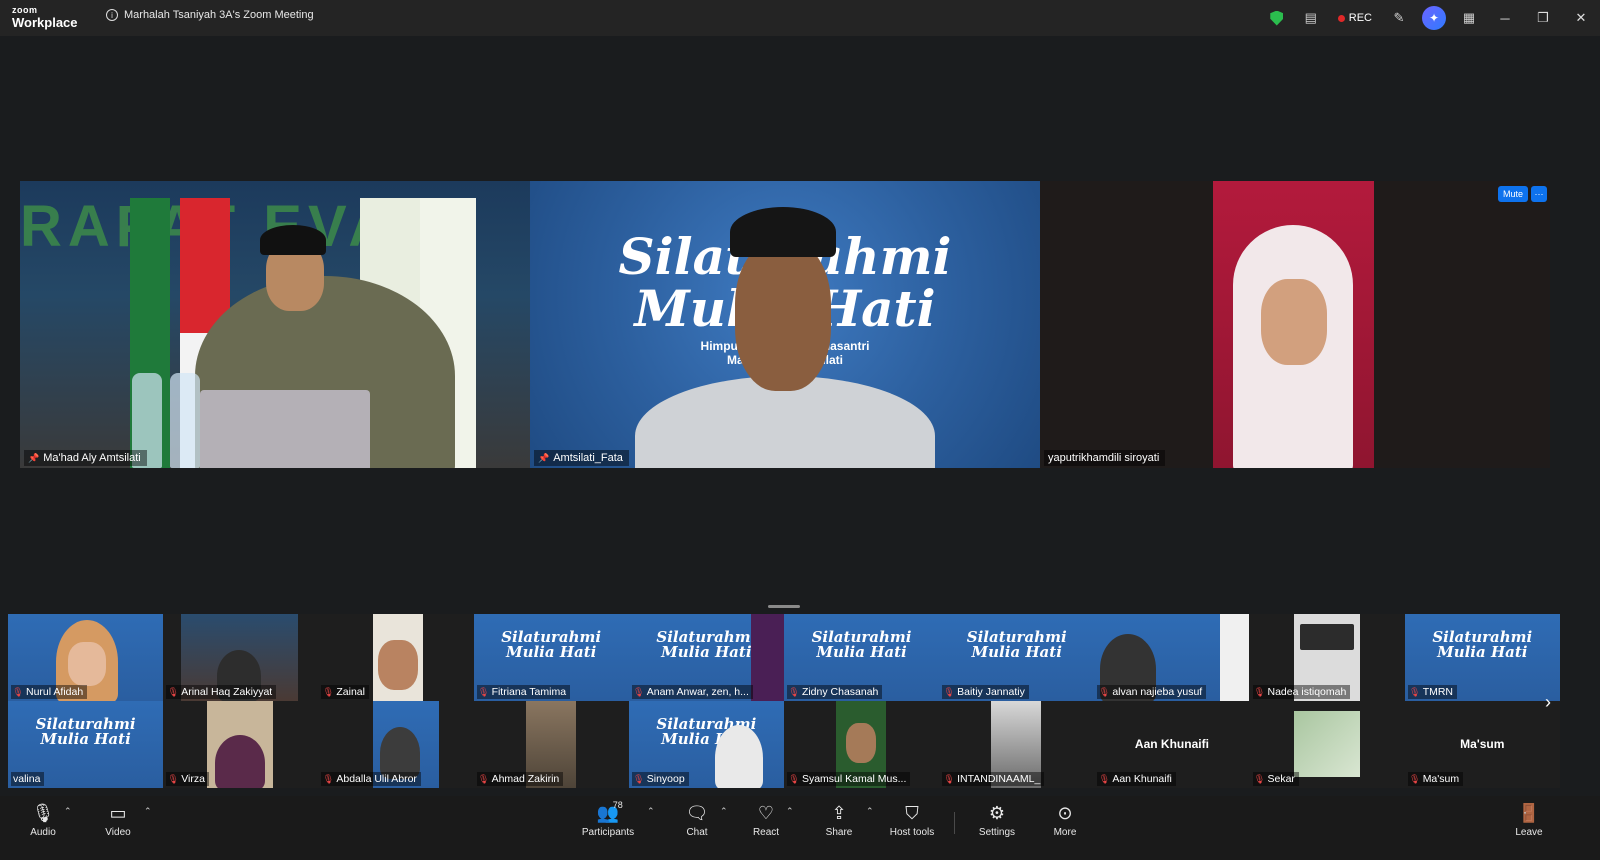 Image resolution: width=1600 pixels, height=860 pixels. Describe the element at coordinates (86, 744) in the screenshot. I see `participant-tile: Silaturahmi Mulia Hati valina` at that location.